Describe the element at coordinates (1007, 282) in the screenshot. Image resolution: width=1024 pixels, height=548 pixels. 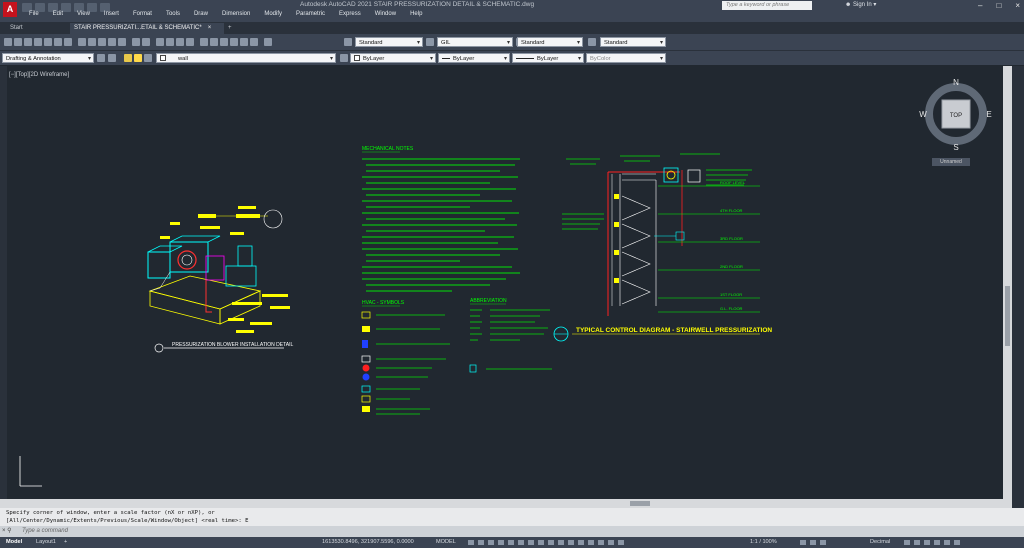
I see `vertical-scrollbar` at that location.